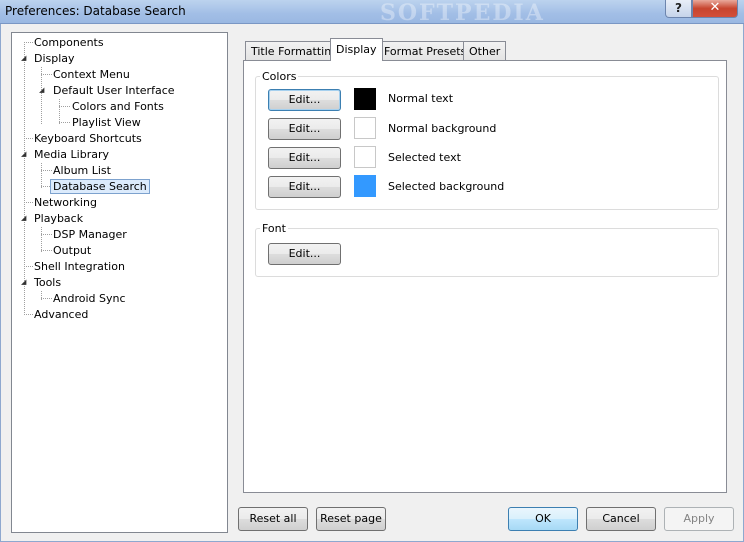 This screenshot has width=744, height=542. I want to click on softpedia-watermark: SOFTPEDIA, so click(462, 13).